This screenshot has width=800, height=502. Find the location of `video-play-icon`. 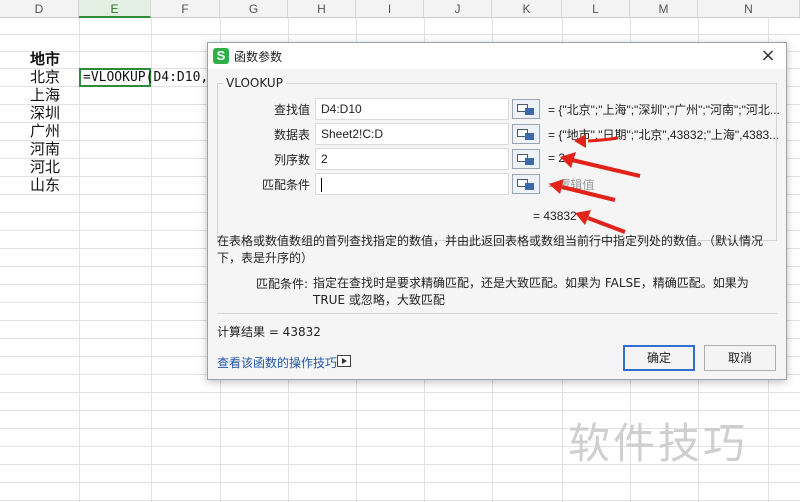

video-play-icon is located at coordinates (344, 361).